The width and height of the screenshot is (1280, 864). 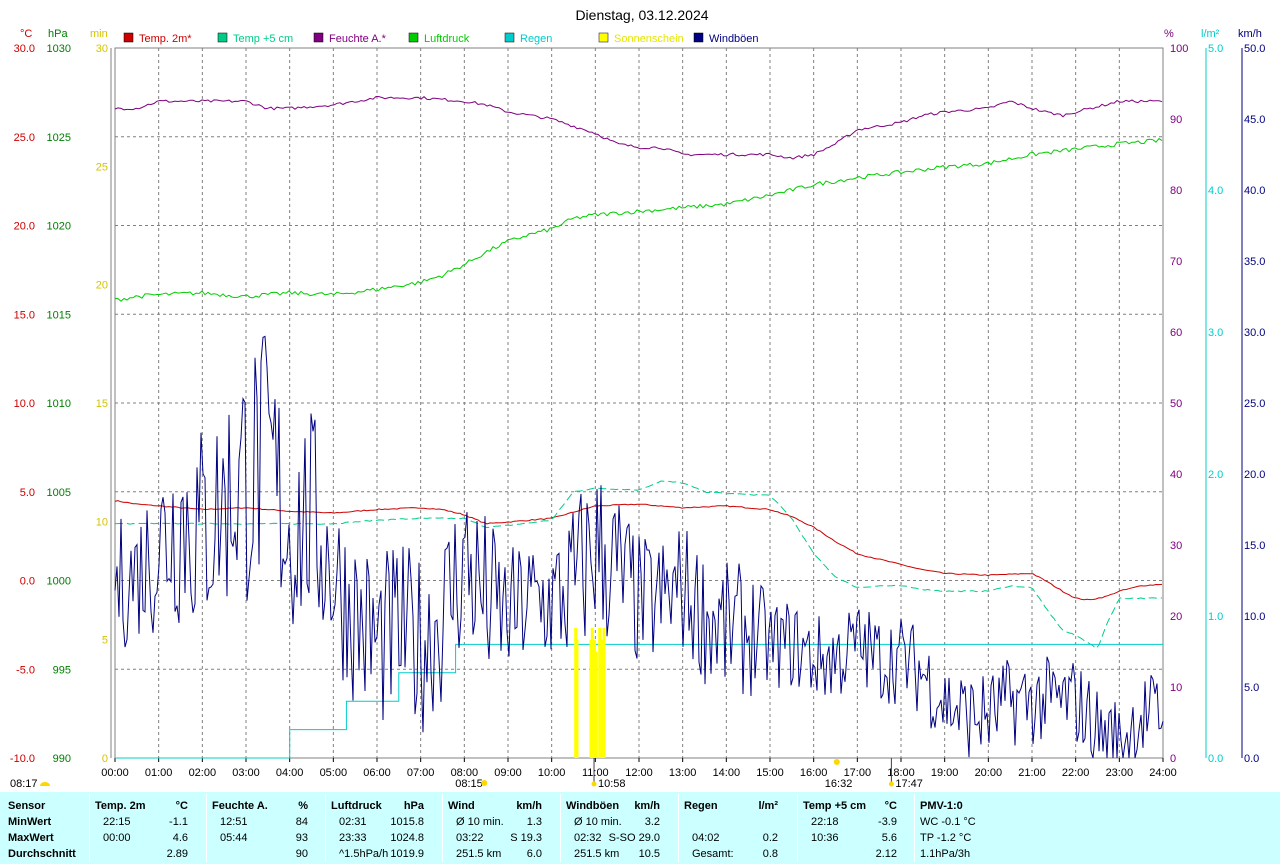 What do you see at coordinates (552, 773) in the screenshot?
I see `x-tick-label: 10:00` at bounding box center [552, 773].